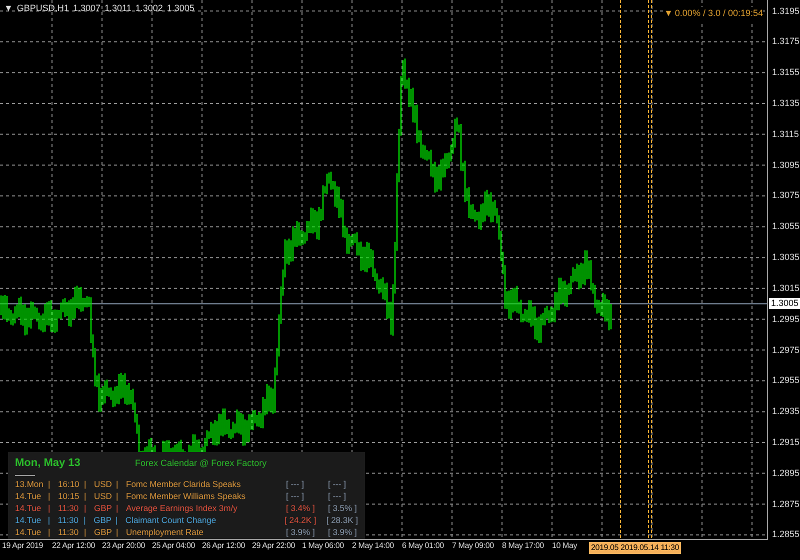  I want to click on time-label: 29 Apr 22:00, so click(274, 546).